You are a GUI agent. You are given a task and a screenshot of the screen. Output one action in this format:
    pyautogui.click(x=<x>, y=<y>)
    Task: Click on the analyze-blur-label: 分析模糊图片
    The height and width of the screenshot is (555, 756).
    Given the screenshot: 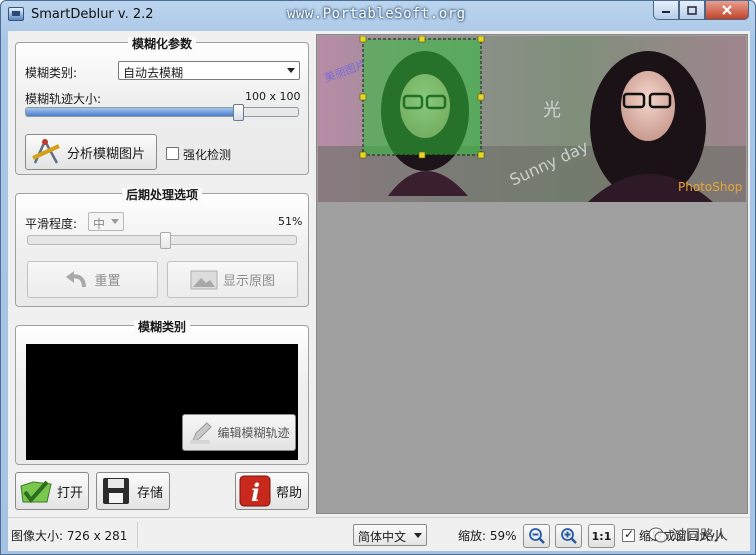 What is the action you would take?
    pyautogui.click(x=106, y=154)
    